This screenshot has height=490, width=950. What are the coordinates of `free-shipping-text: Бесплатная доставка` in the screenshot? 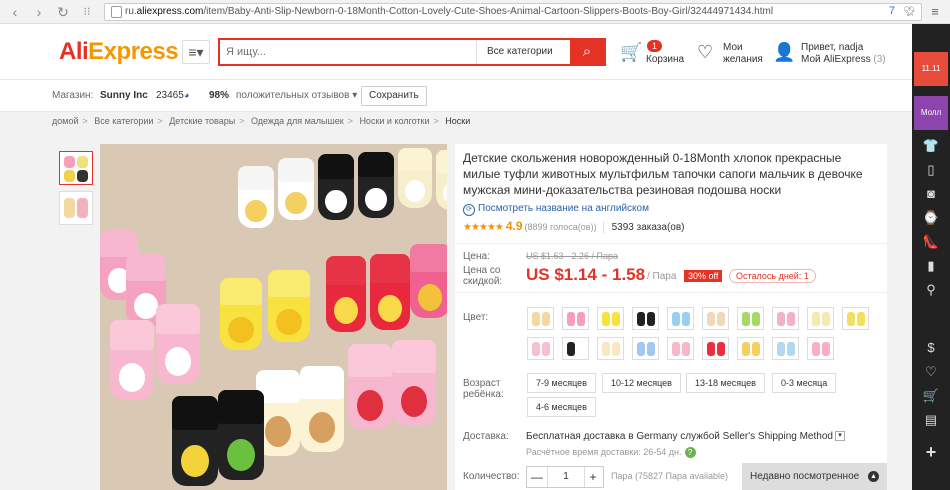 It's located at (576, 436).